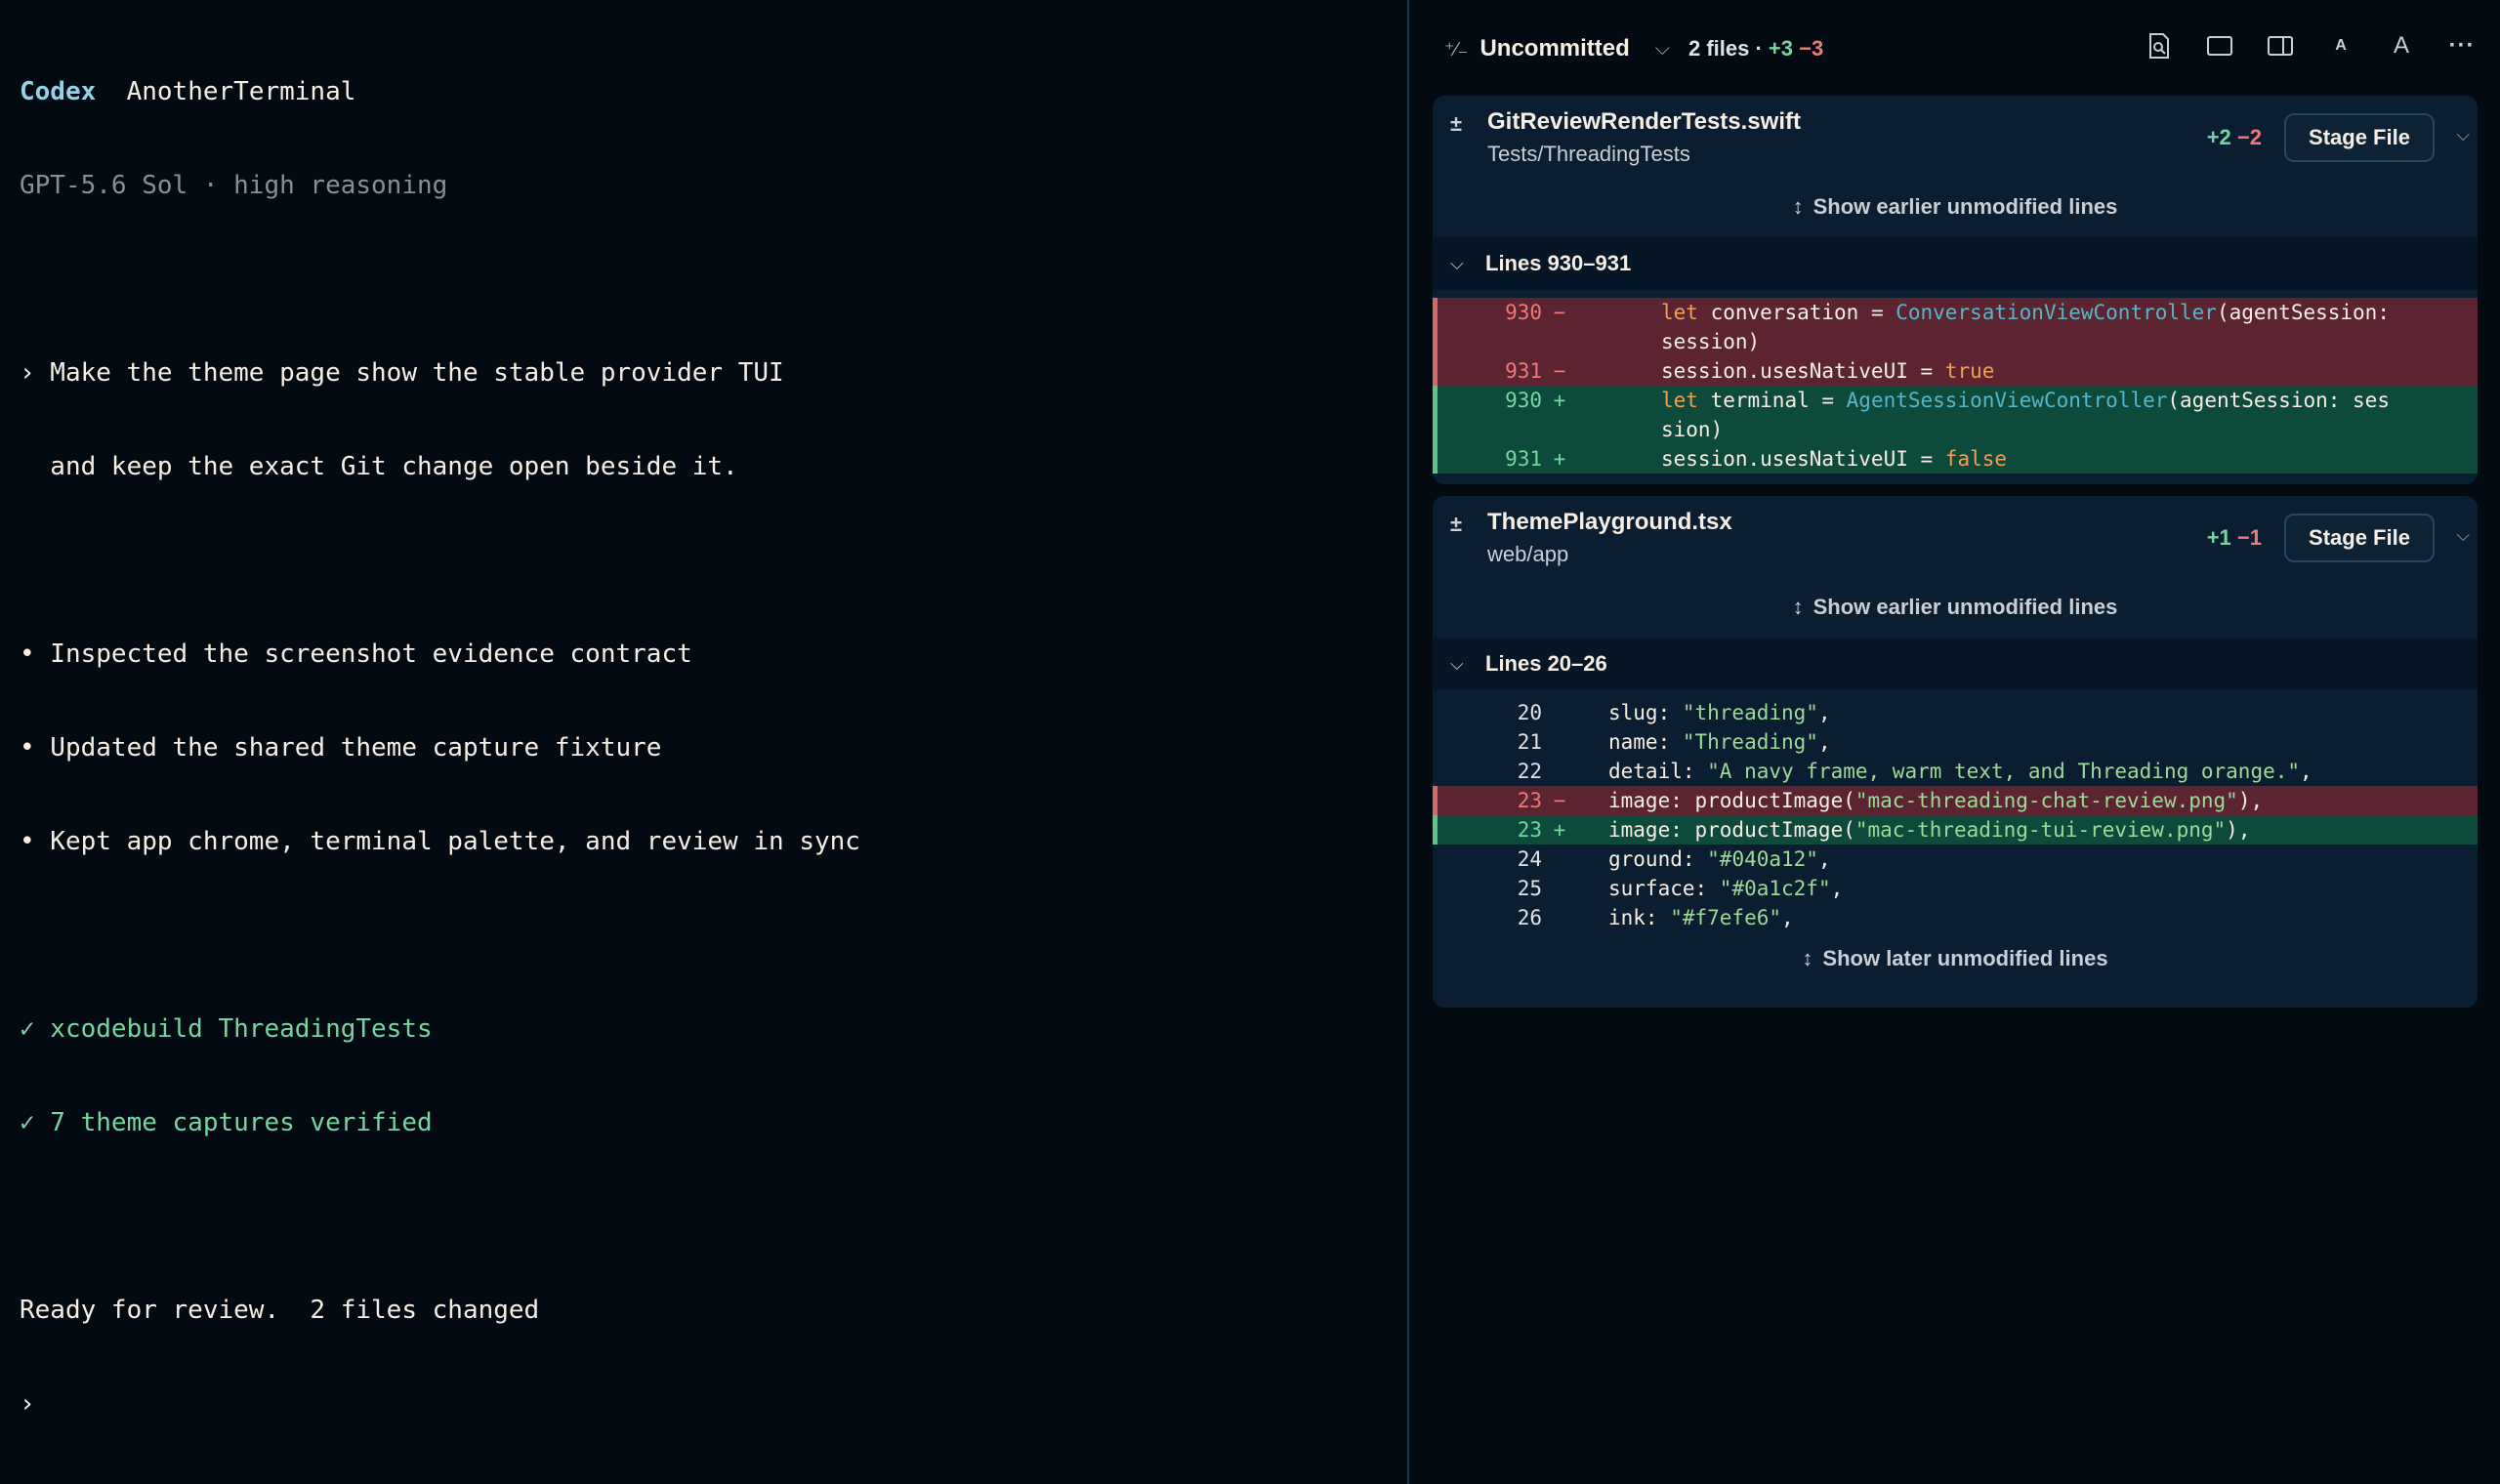  I want to click on font-larger-icon: A, so click(2401, 46).